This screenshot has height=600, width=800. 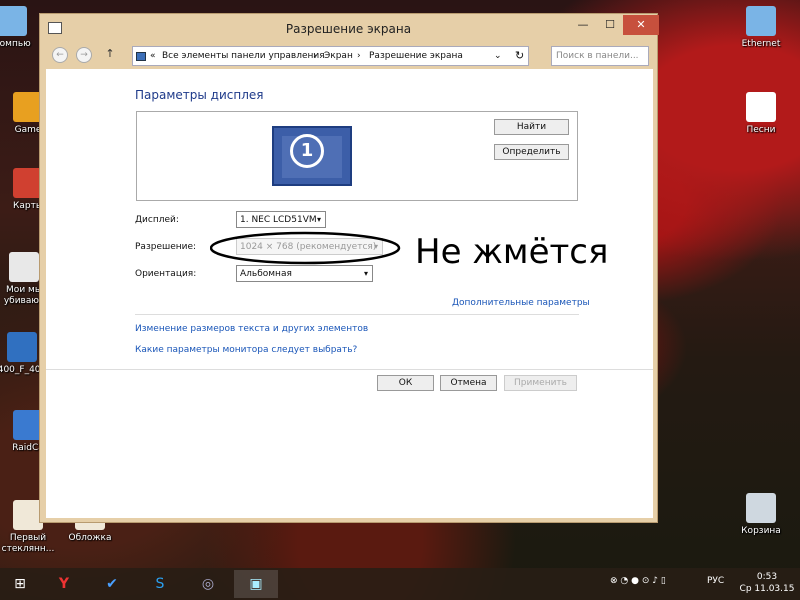 I want to click on time: 0:53, so click(x=767, y=577).